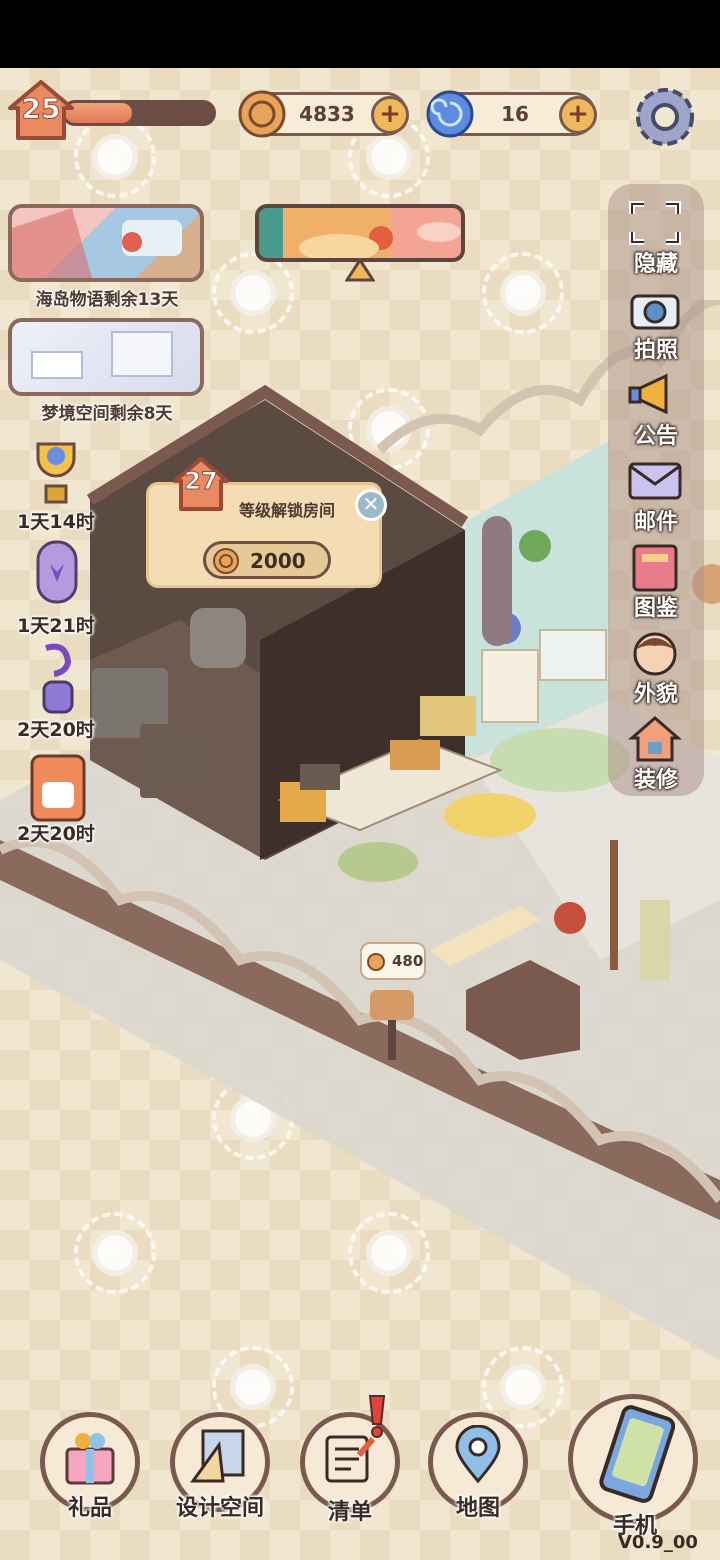 This screenshot has width=720, height=1560. What do you see at coordinates (56, 626) in the screenshot?
I see `timer-label: 1天21时` at bounding box center [56, 626].